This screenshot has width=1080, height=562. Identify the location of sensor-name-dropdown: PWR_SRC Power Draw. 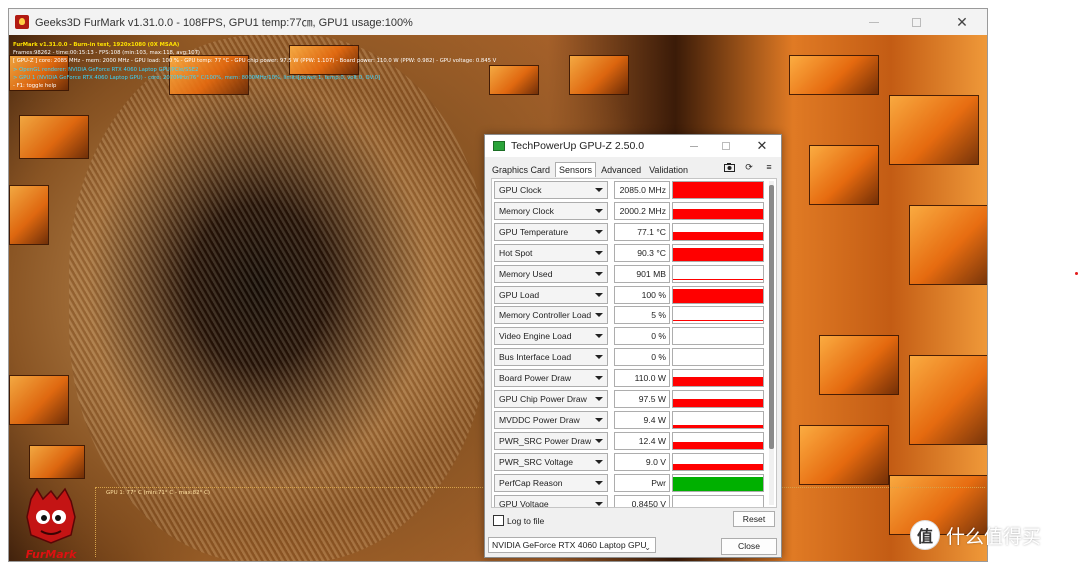
(551, 440).